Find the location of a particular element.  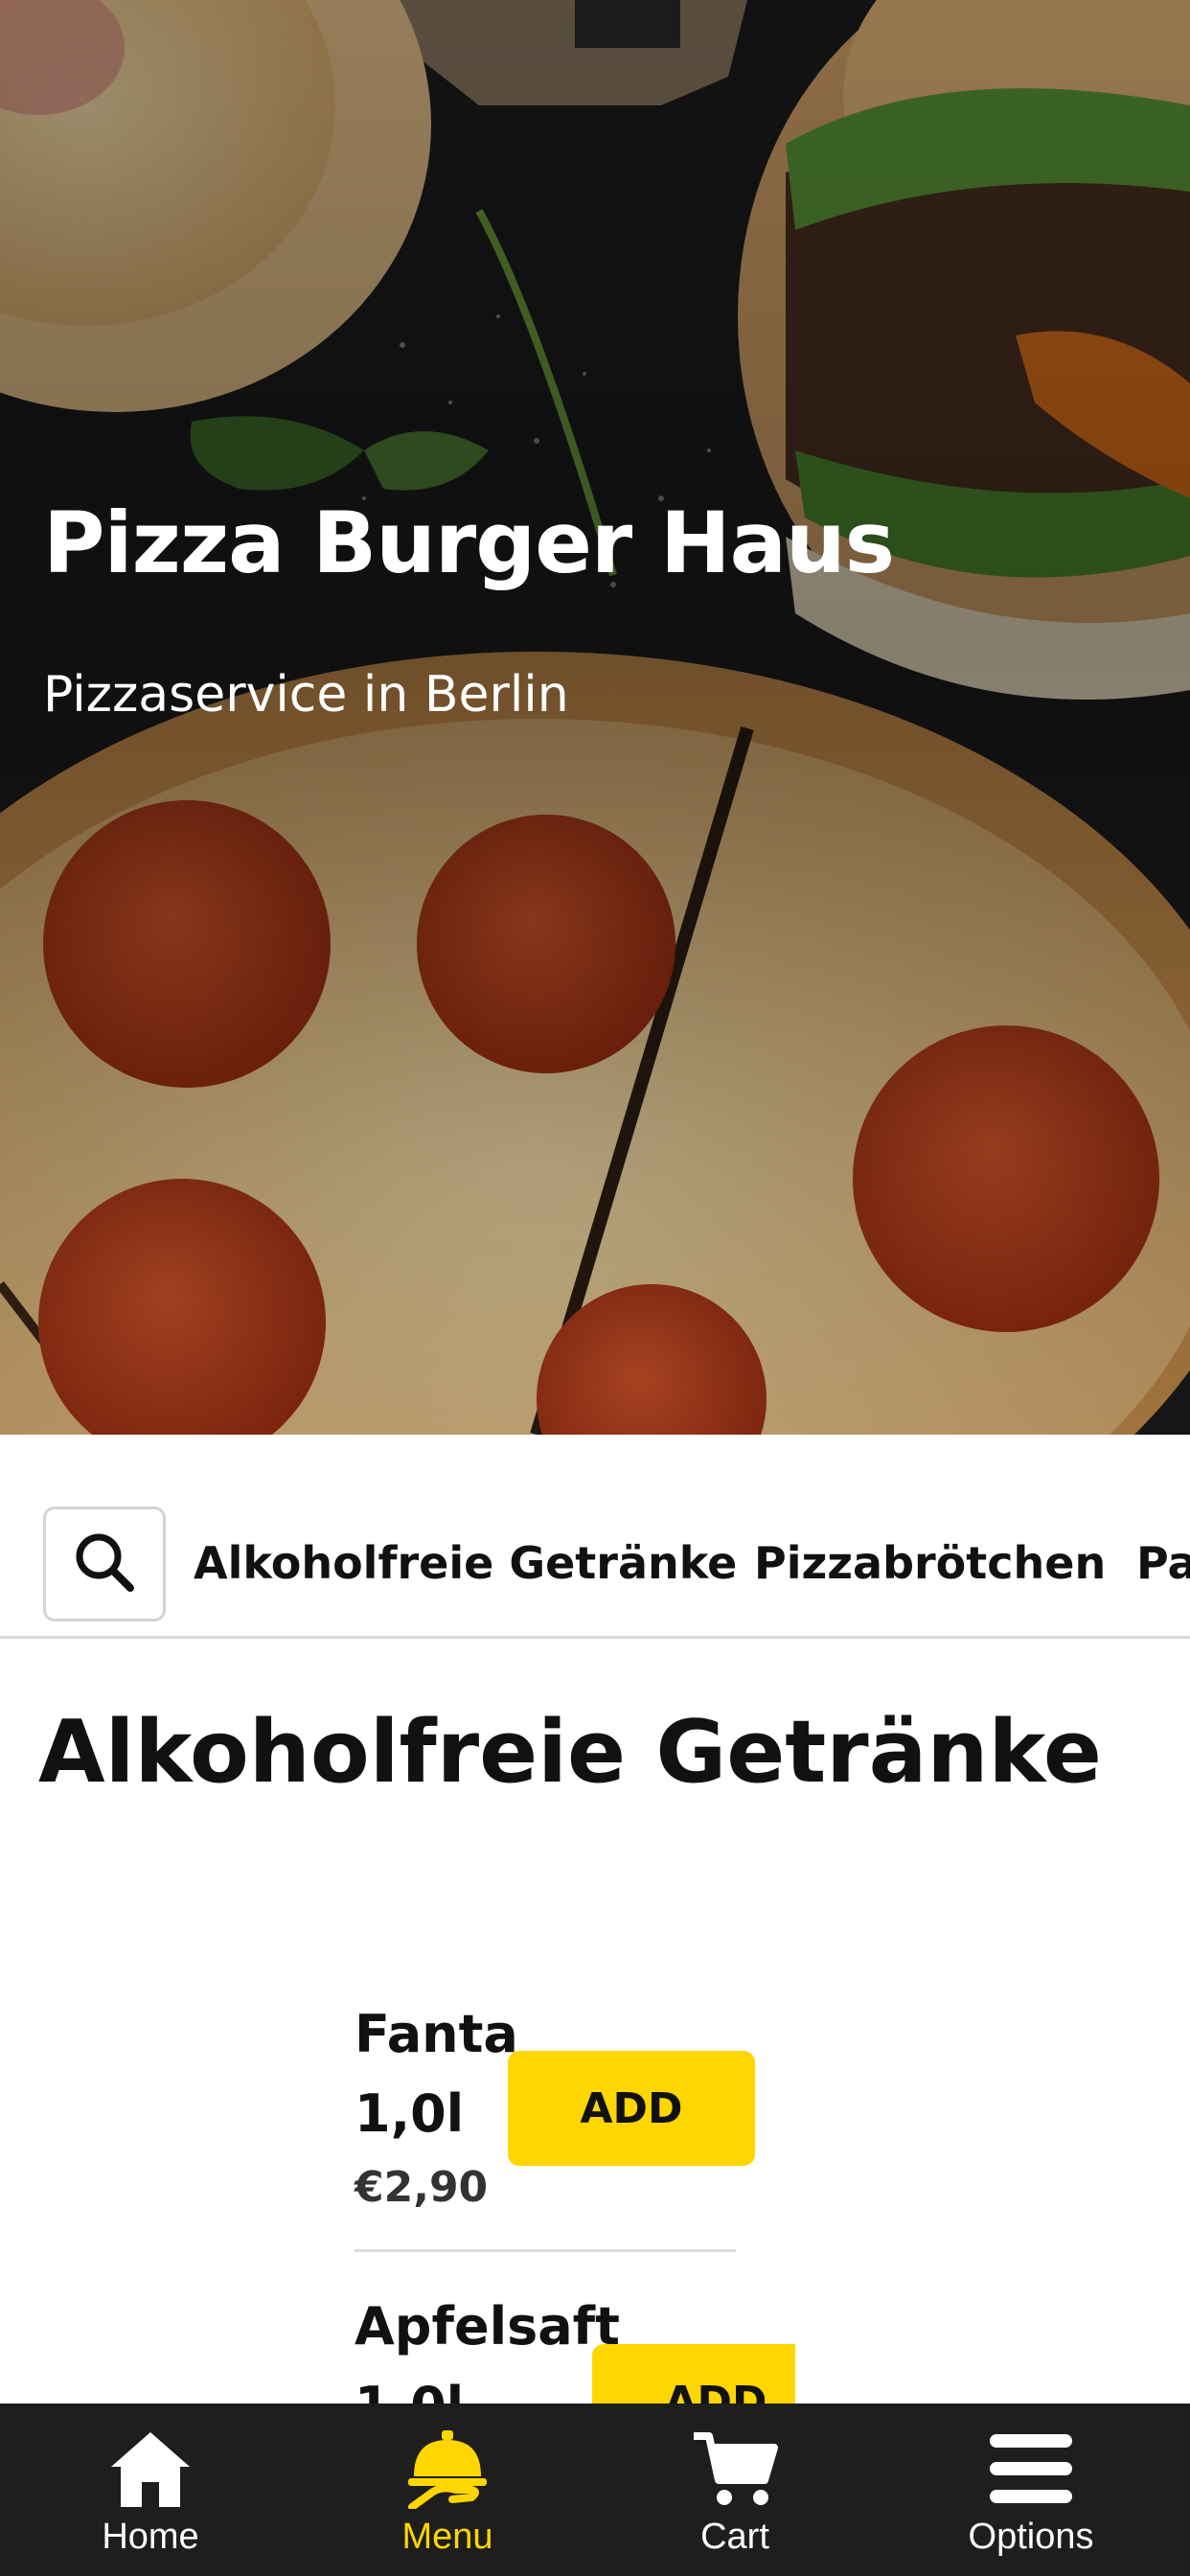

restaurant-name: Pizza Burger Haus is located at coordinates (469, 543).